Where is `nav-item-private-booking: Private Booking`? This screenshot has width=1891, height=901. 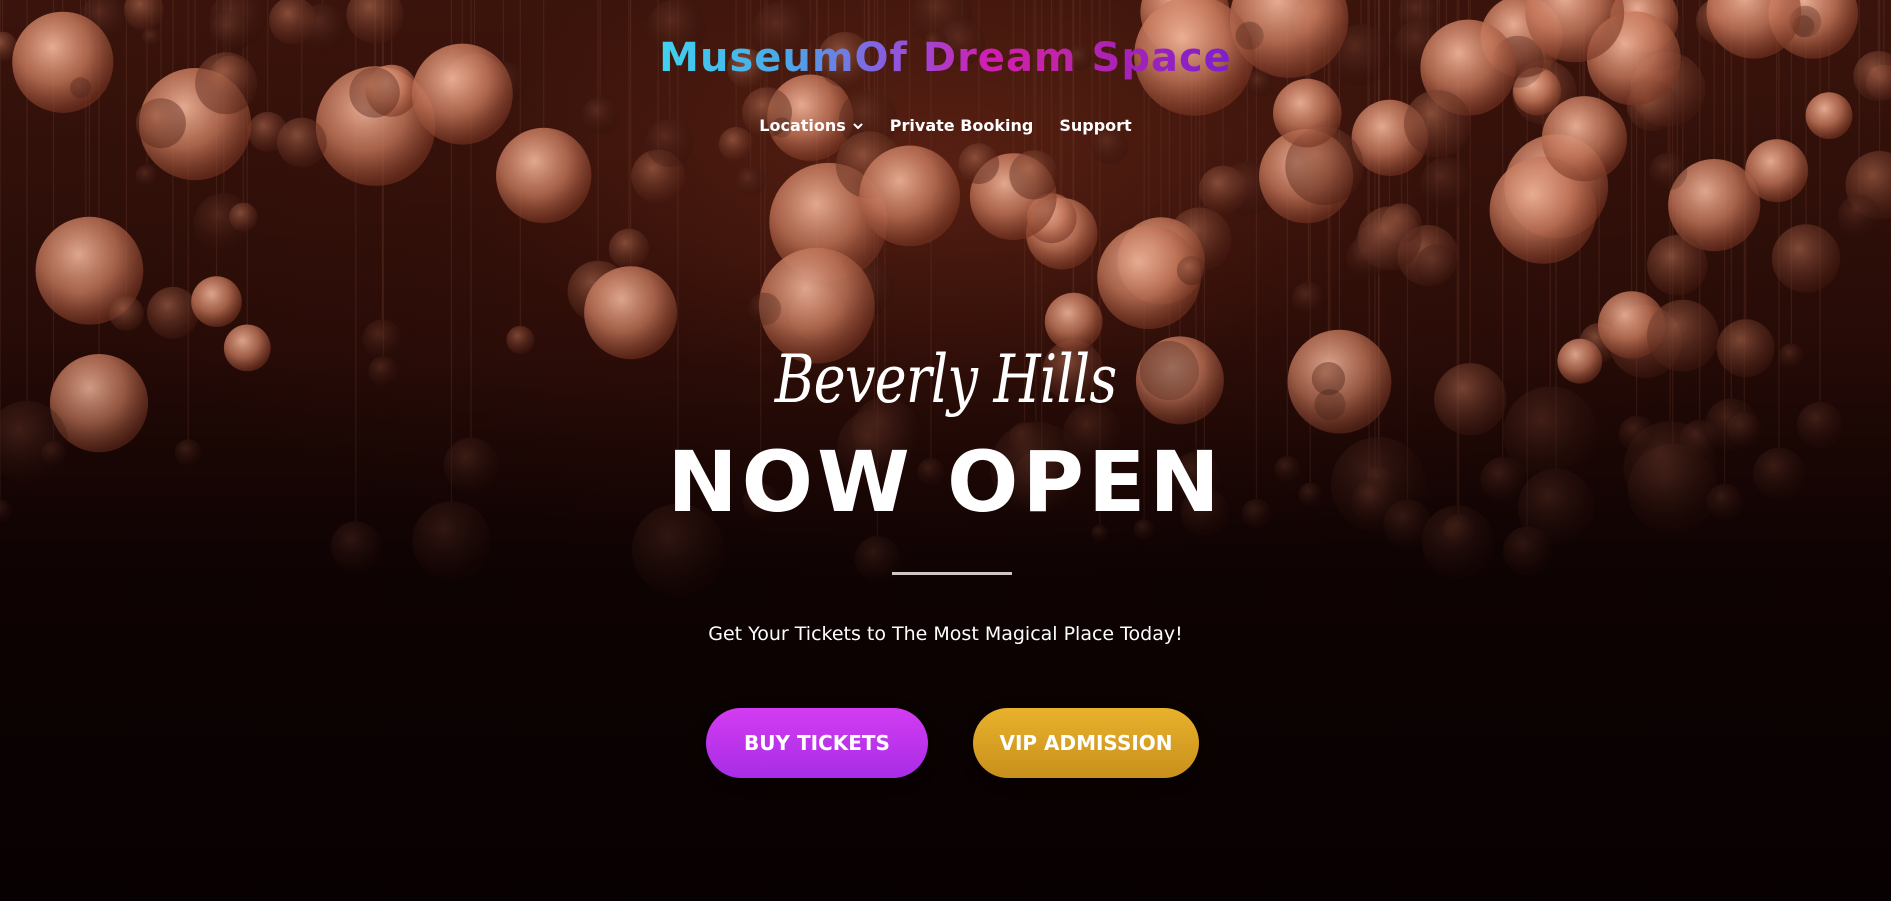 nav-item-private-booking: Private Booking is located at coordinates (962, 125).